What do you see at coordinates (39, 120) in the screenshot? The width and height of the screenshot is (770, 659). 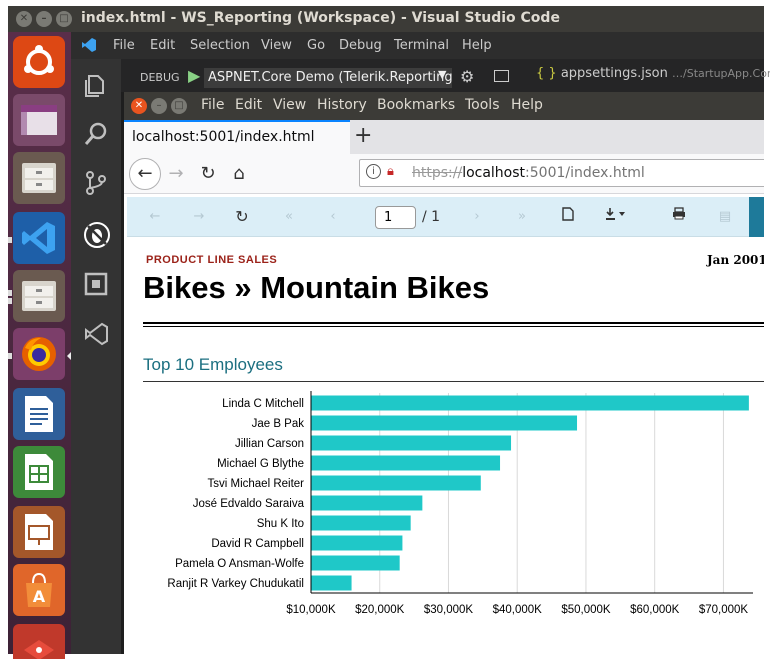 I see `workspace-switcher-icon` at bounding box center [39, 120].